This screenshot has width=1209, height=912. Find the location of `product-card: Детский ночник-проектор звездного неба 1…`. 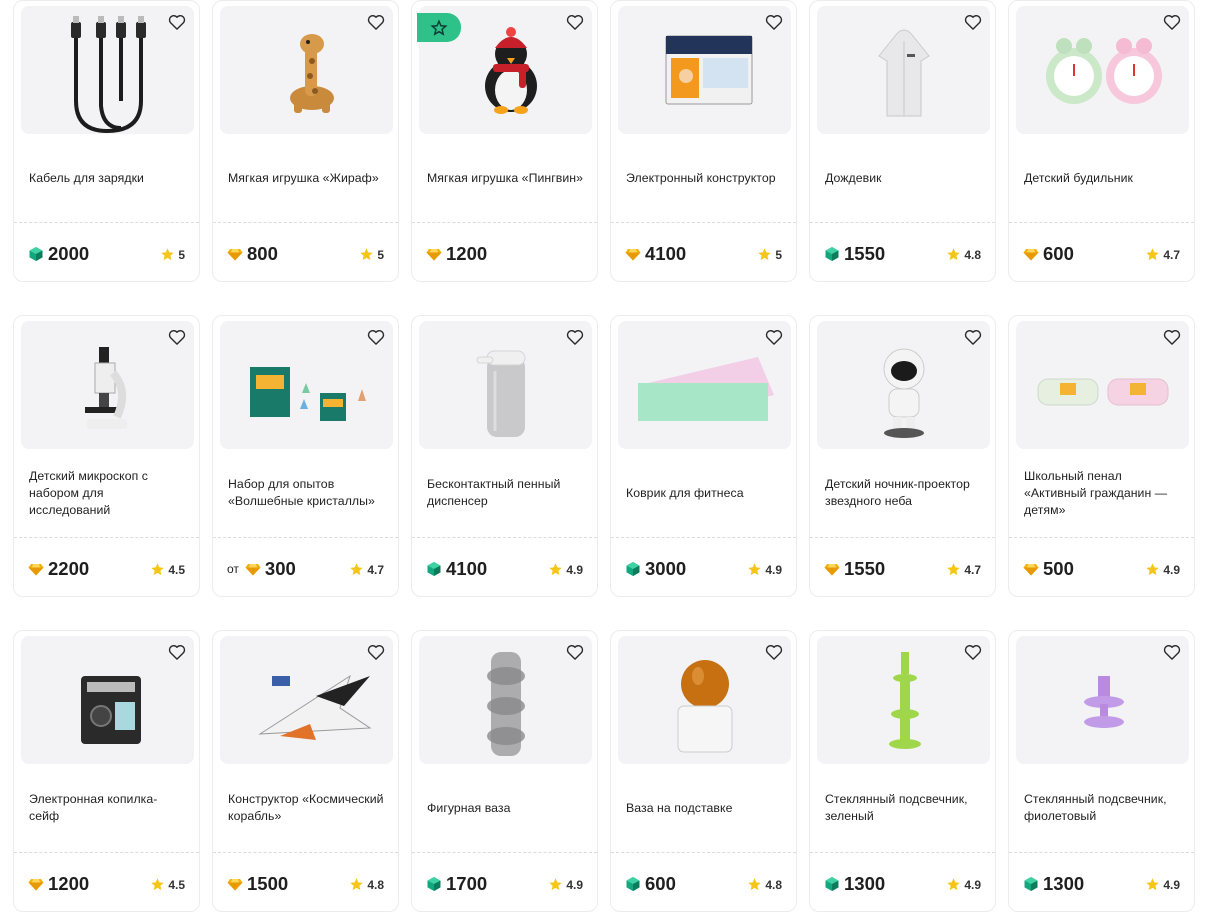

product-card: Детский ночник-проектор звездного неба 1… is located at coordinates (902, 456).